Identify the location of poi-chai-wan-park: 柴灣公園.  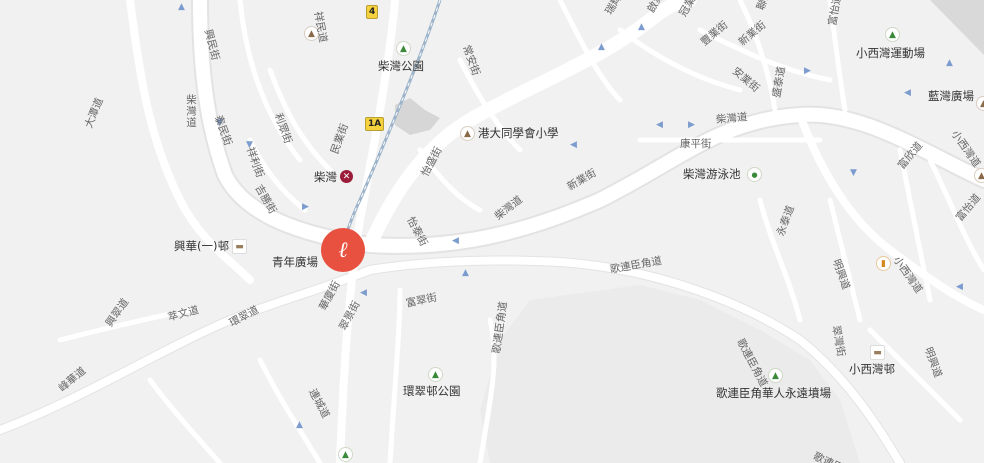
(401, 66).